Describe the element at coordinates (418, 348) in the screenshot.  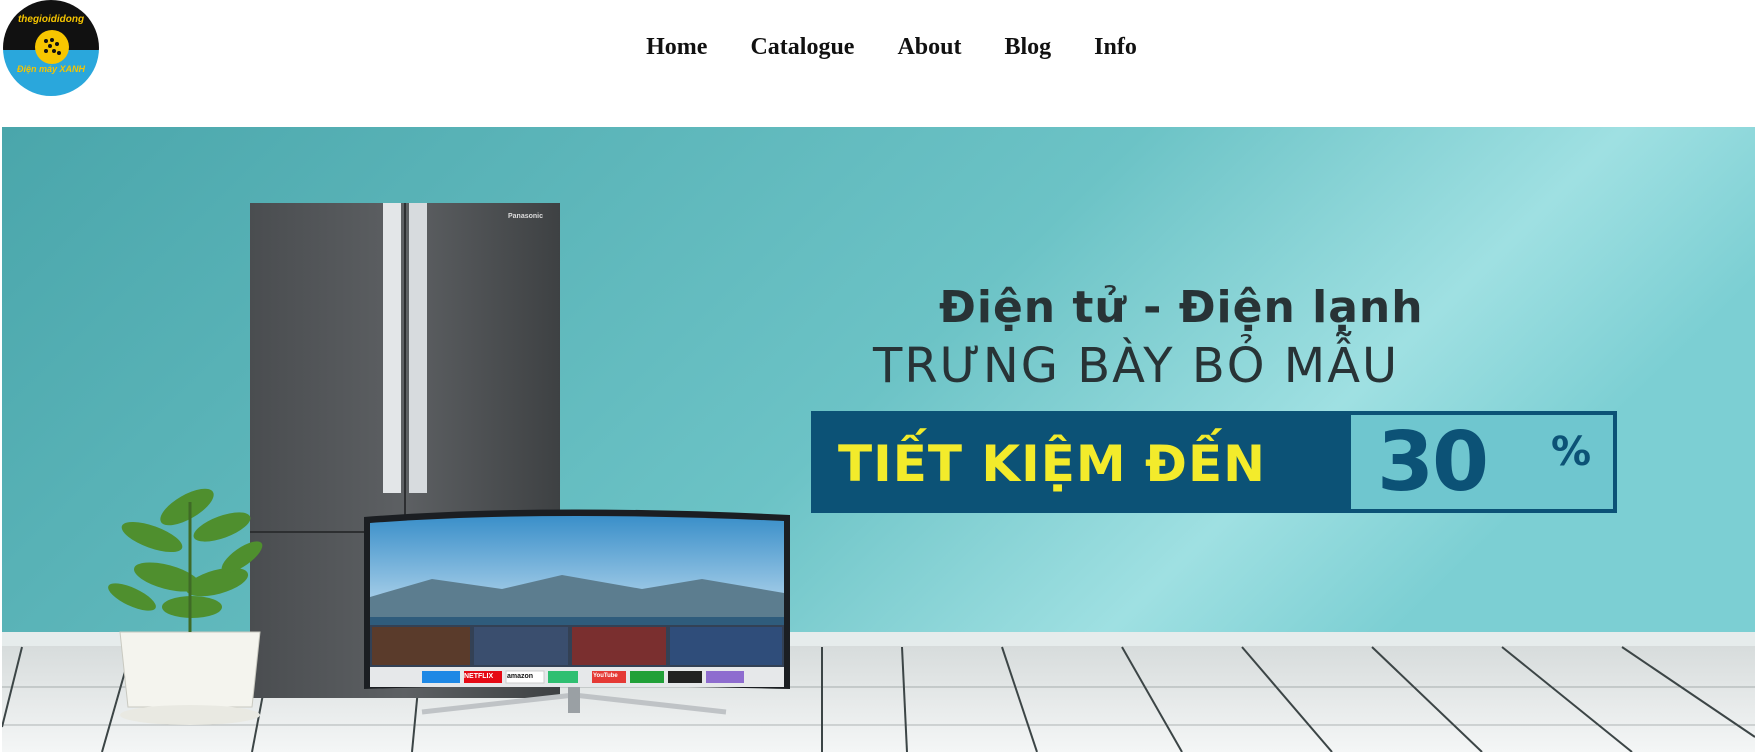
I see `fridge-handle-right` at that location.